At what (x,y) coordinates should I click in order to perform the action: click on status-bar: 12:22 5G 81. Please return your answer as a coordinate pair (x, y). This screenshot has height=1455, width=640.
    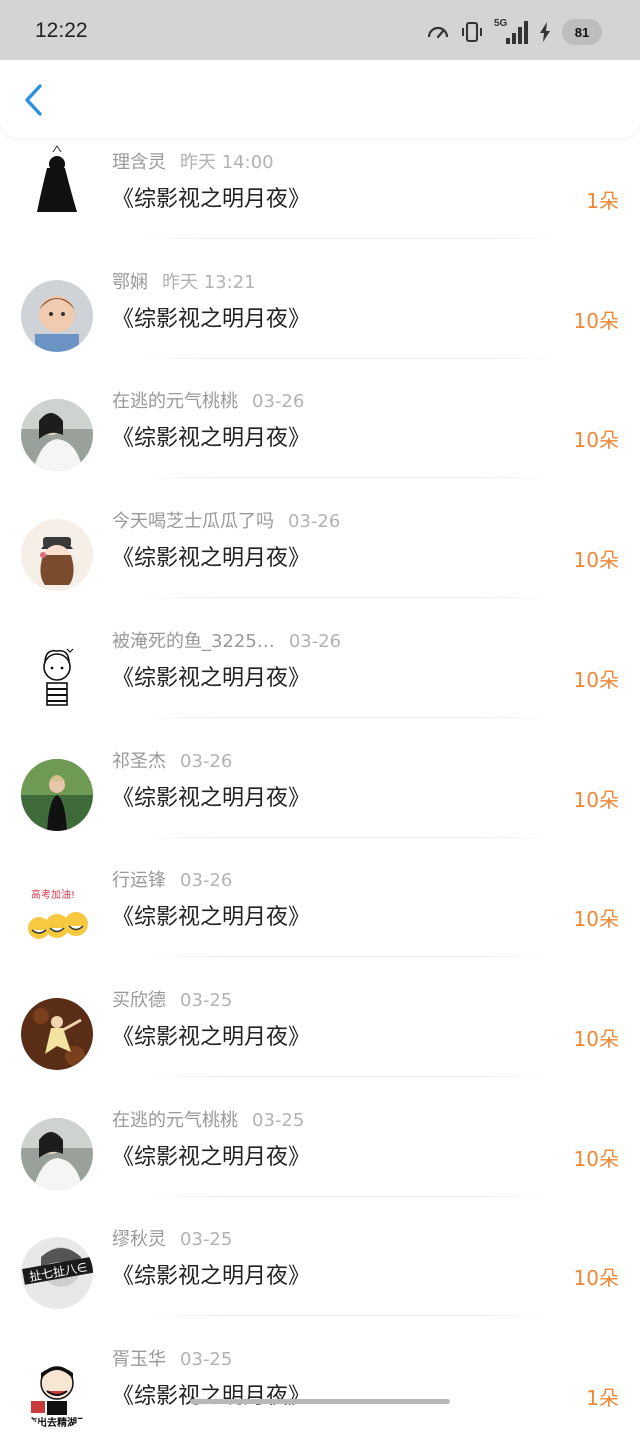
    Looking at the image, I should click on (320, 30).